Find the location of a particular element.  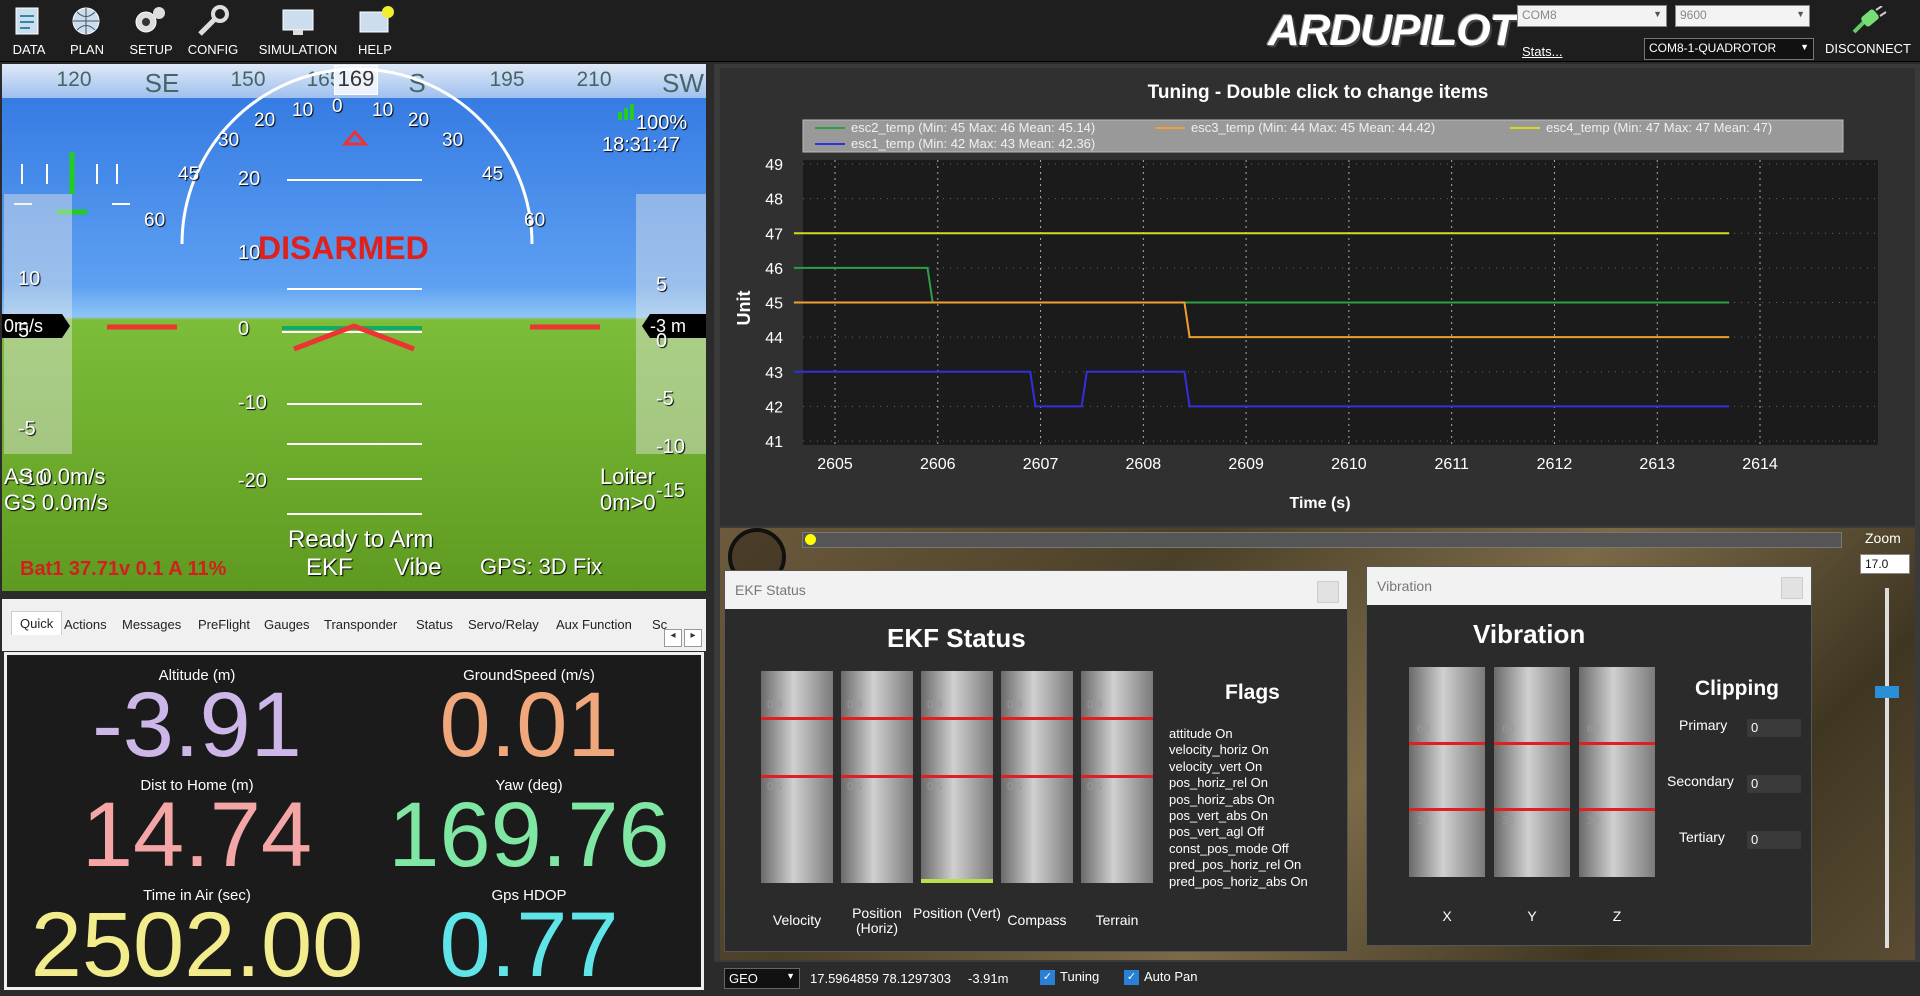

zoom-slider-thumb is located at coordinates (1887, 692).